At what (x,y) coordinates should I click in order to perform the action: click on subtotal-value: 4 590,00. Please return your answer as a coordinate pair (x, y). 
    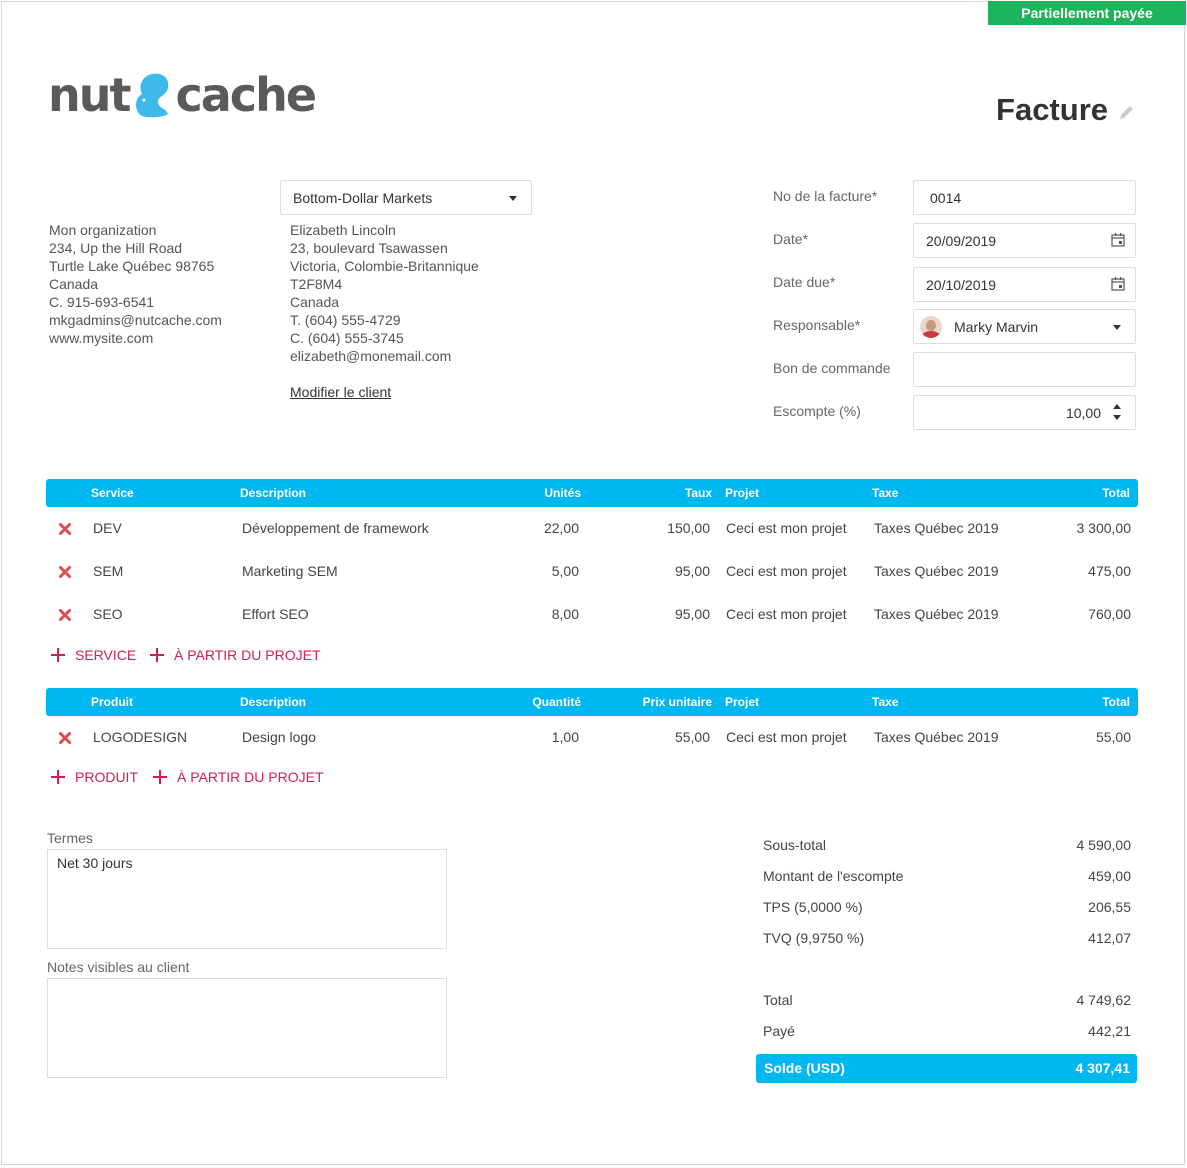
    Looking at the image, I should click on (1104, 845).